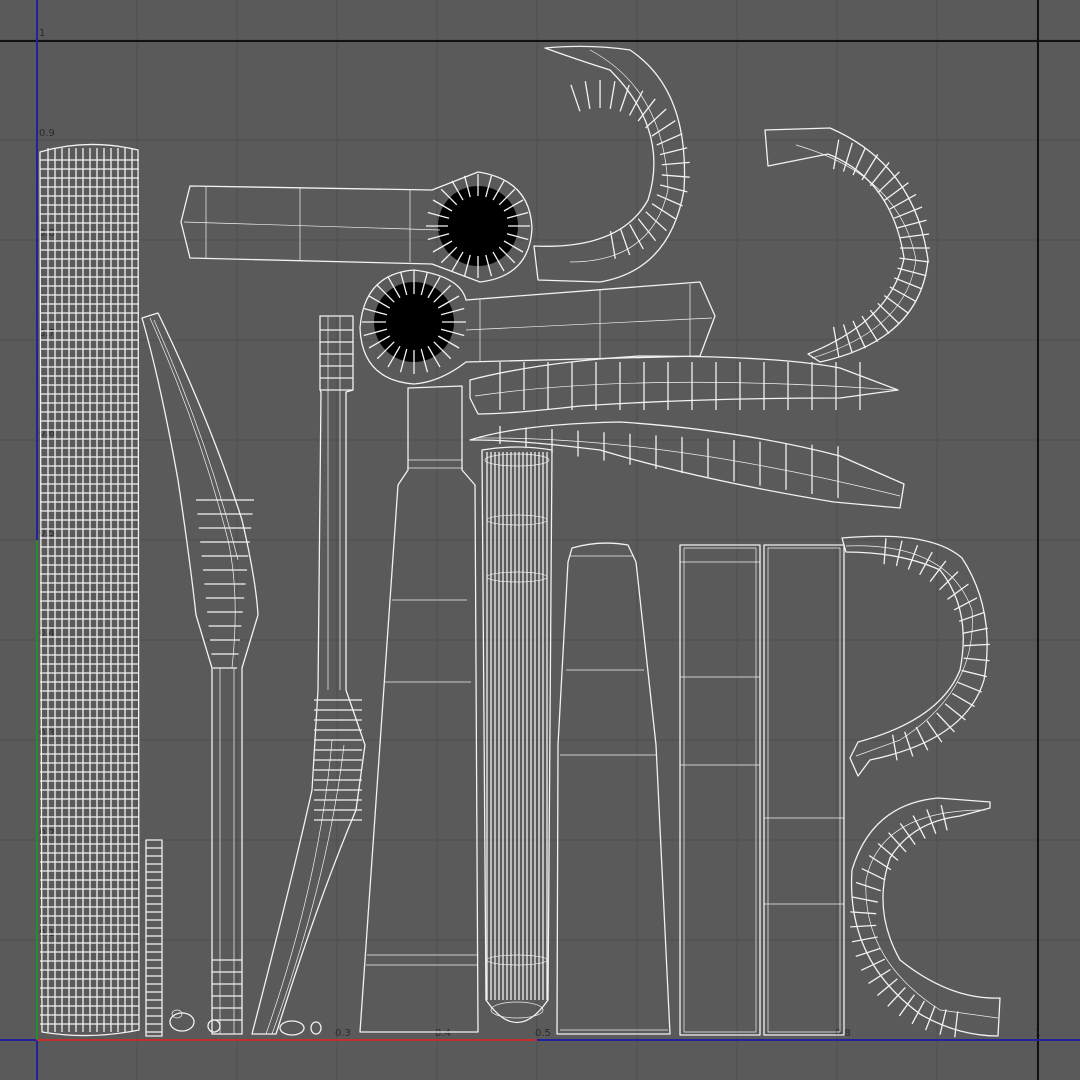 The height and width of the screenshot is (1080, 1080). I want to click on u-tick-label: 0.5, so click(543, 1033).